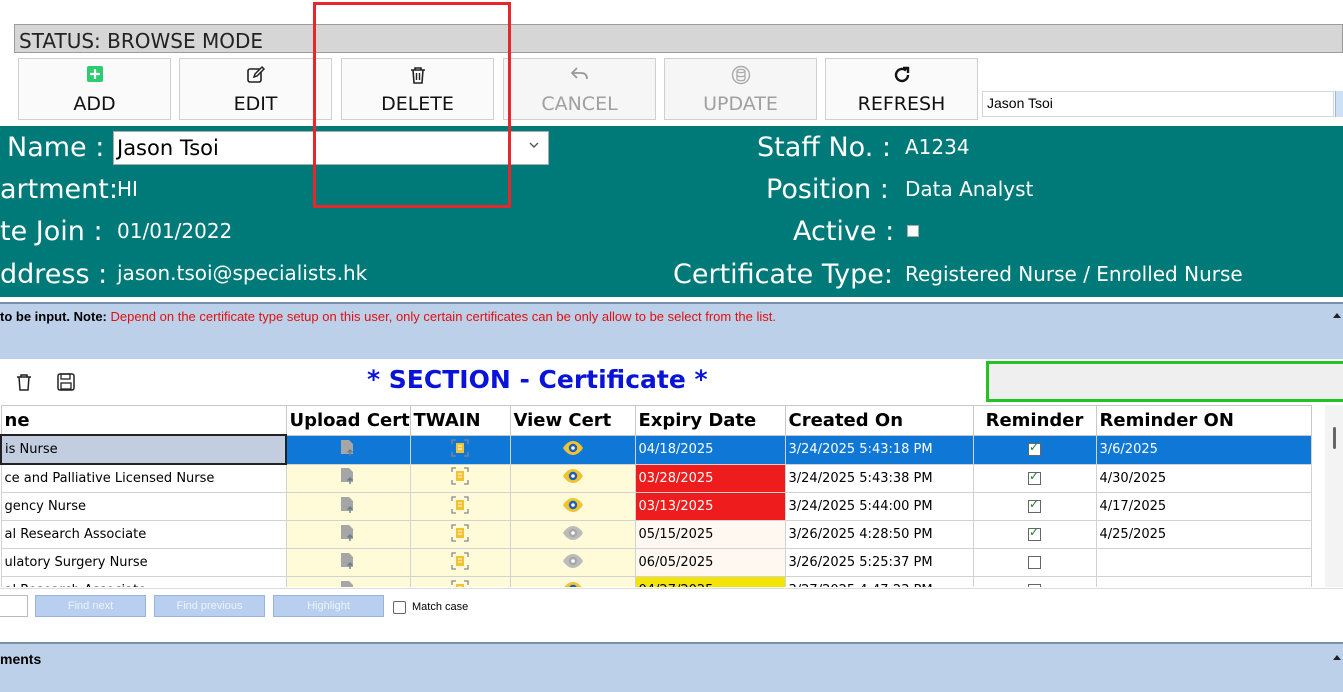 Image resolution: width=1343 pixels, height=692 pixels. Describe the element at coordinates (1334, 438) in the screenshot. I see `scrollbar-thumb` at that location.